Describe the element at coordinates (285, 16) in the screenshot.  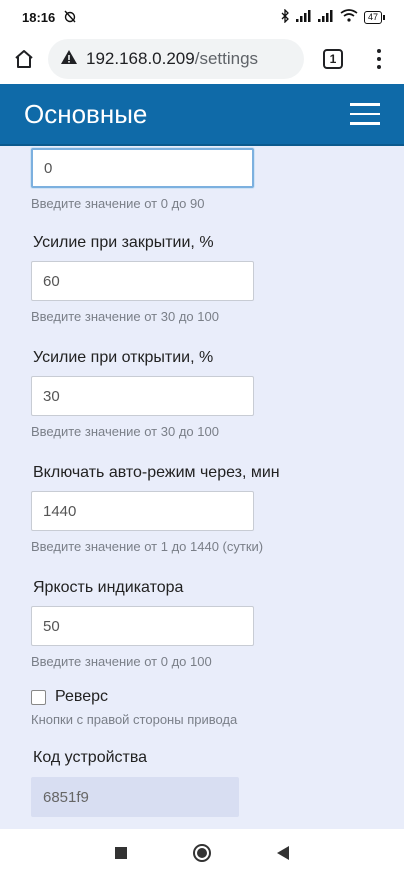
I see `bluetooth-icon` at that location.